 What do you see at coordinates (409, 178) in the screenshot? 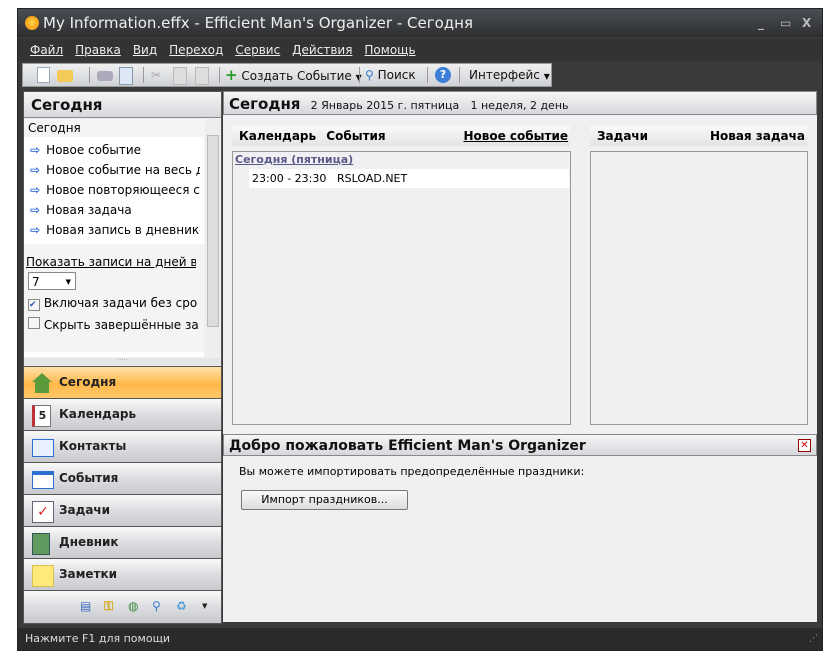
I see `event-row: 23:00 - 23:30 RSLOAD.NET` at bounding box center [409, 178].